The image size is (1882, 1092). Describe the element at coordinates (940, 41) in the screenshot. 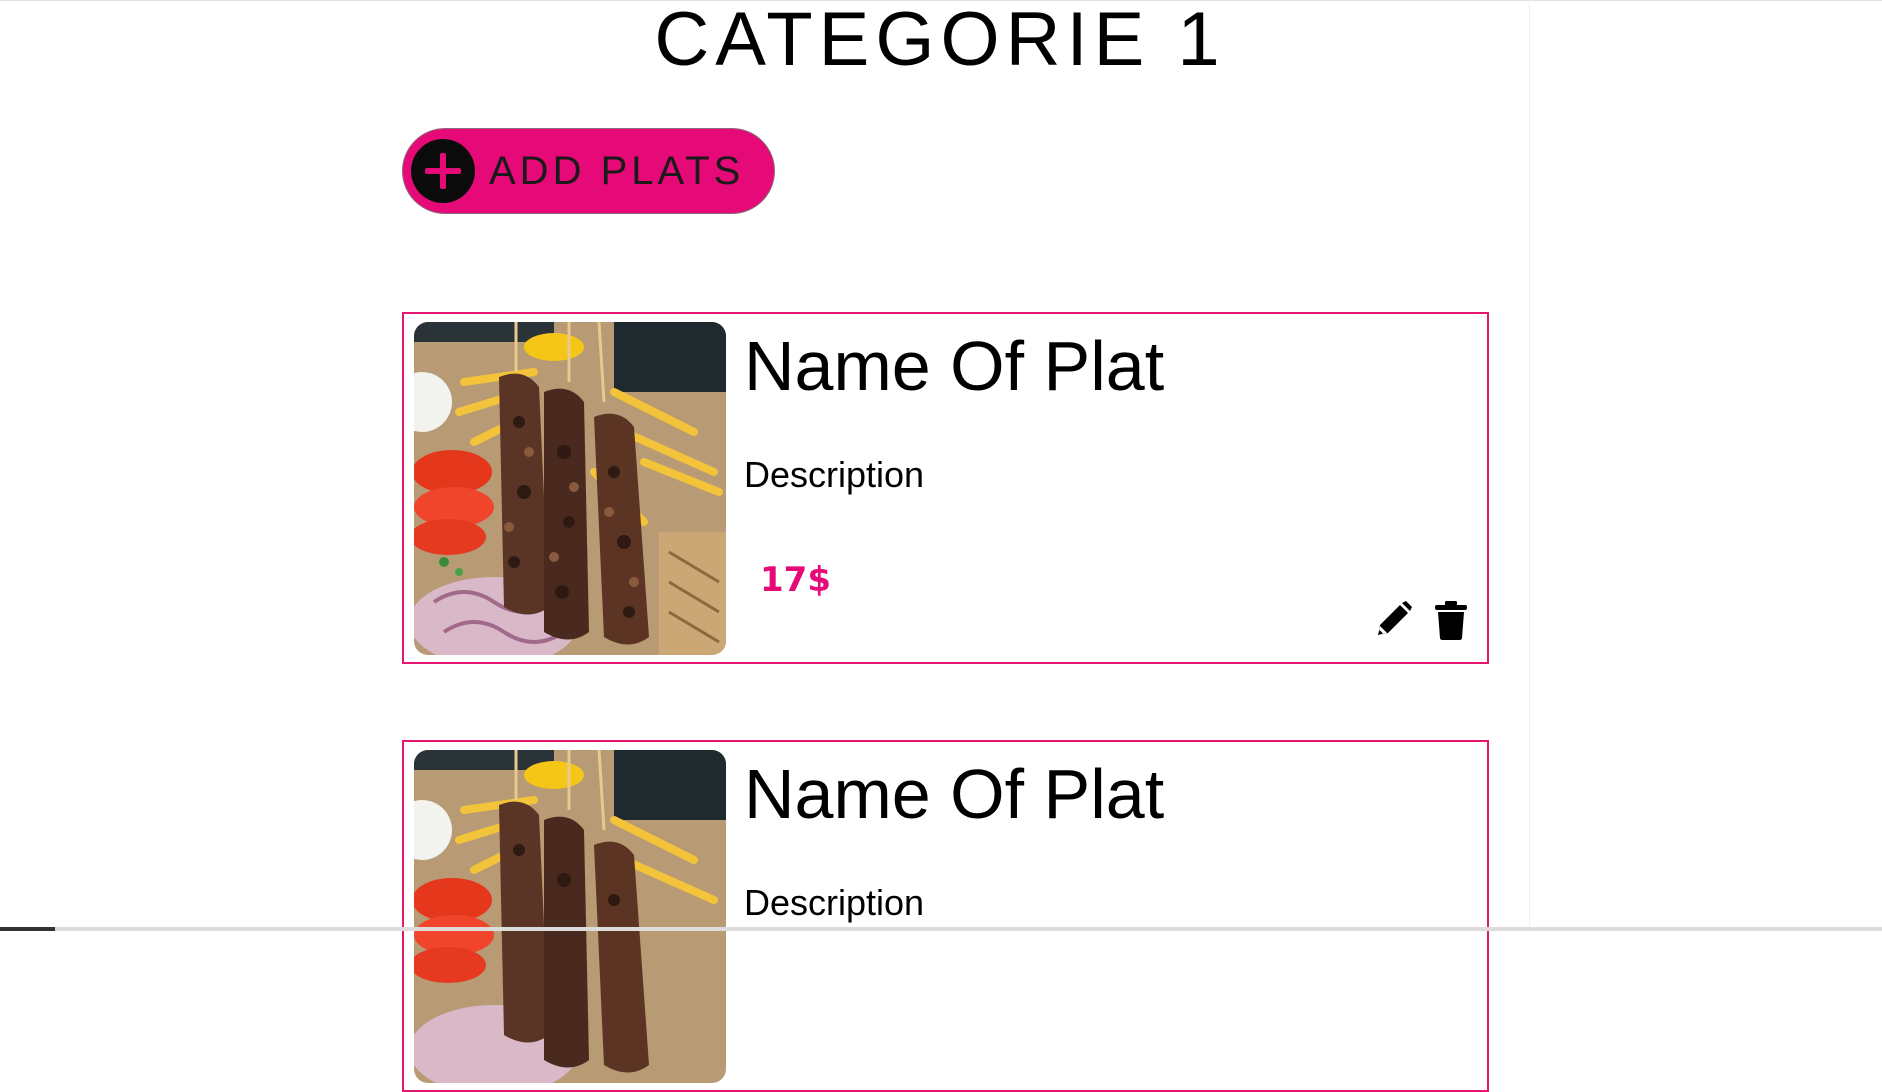

I see `page-title: CATEGORIE 1` at that location.